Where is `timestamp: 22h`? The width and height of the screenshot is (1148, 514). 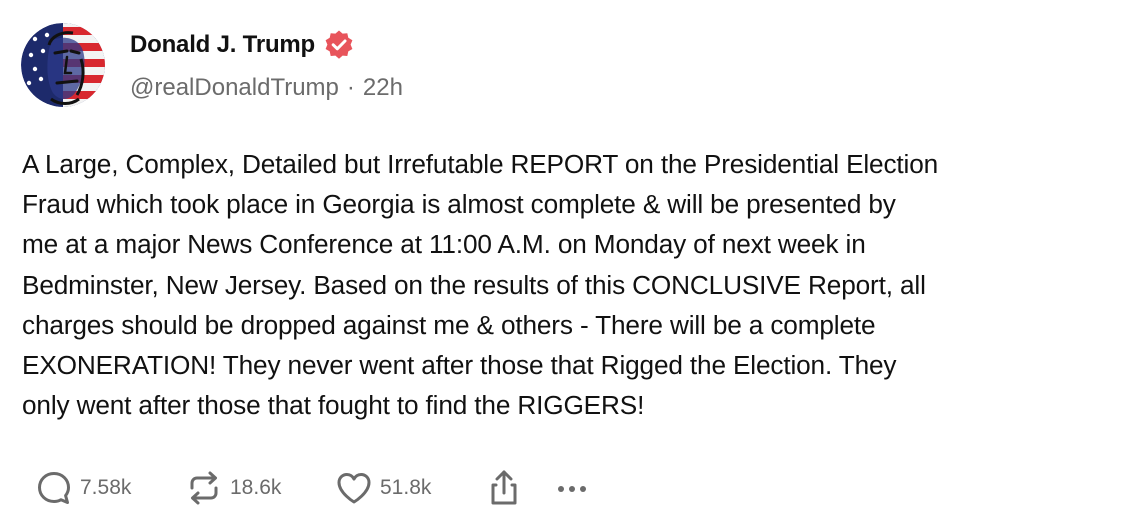 timestamp: 22h is located at coordinates (383, 88).